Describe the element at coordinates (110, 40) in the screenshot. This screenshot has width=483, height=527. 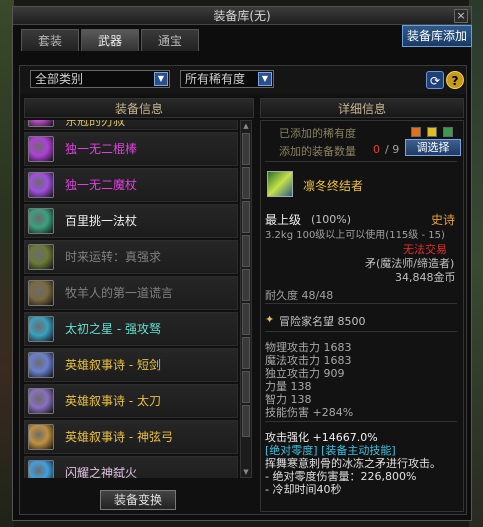
I see `tab-weapon: 武器` at that location.